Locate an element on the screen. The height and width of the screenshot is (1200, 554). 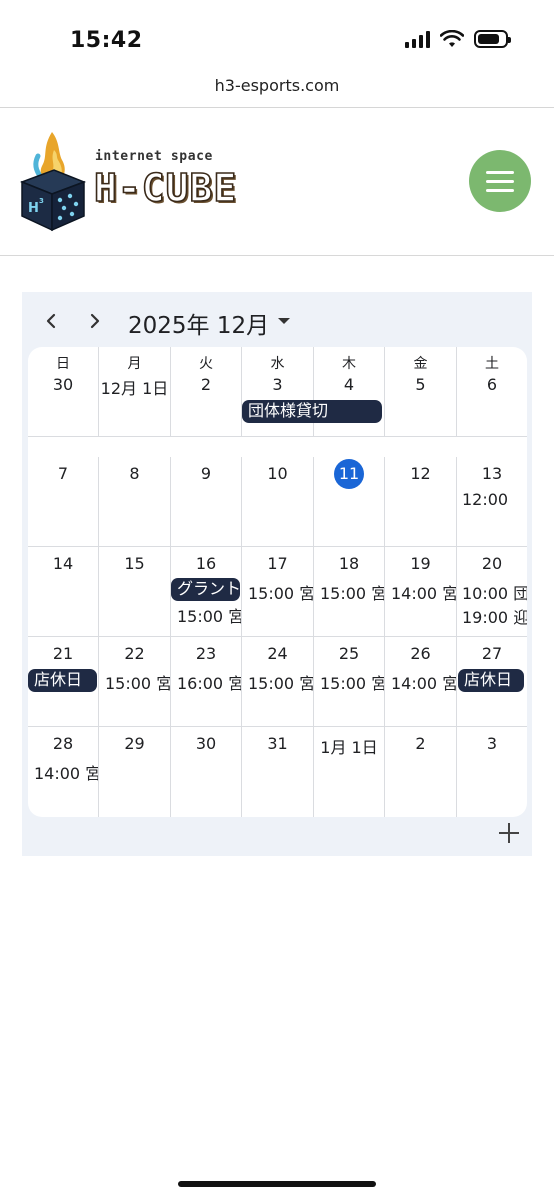
calendar-month-title: 2025年 12月 is located at coordinates (198, 323).